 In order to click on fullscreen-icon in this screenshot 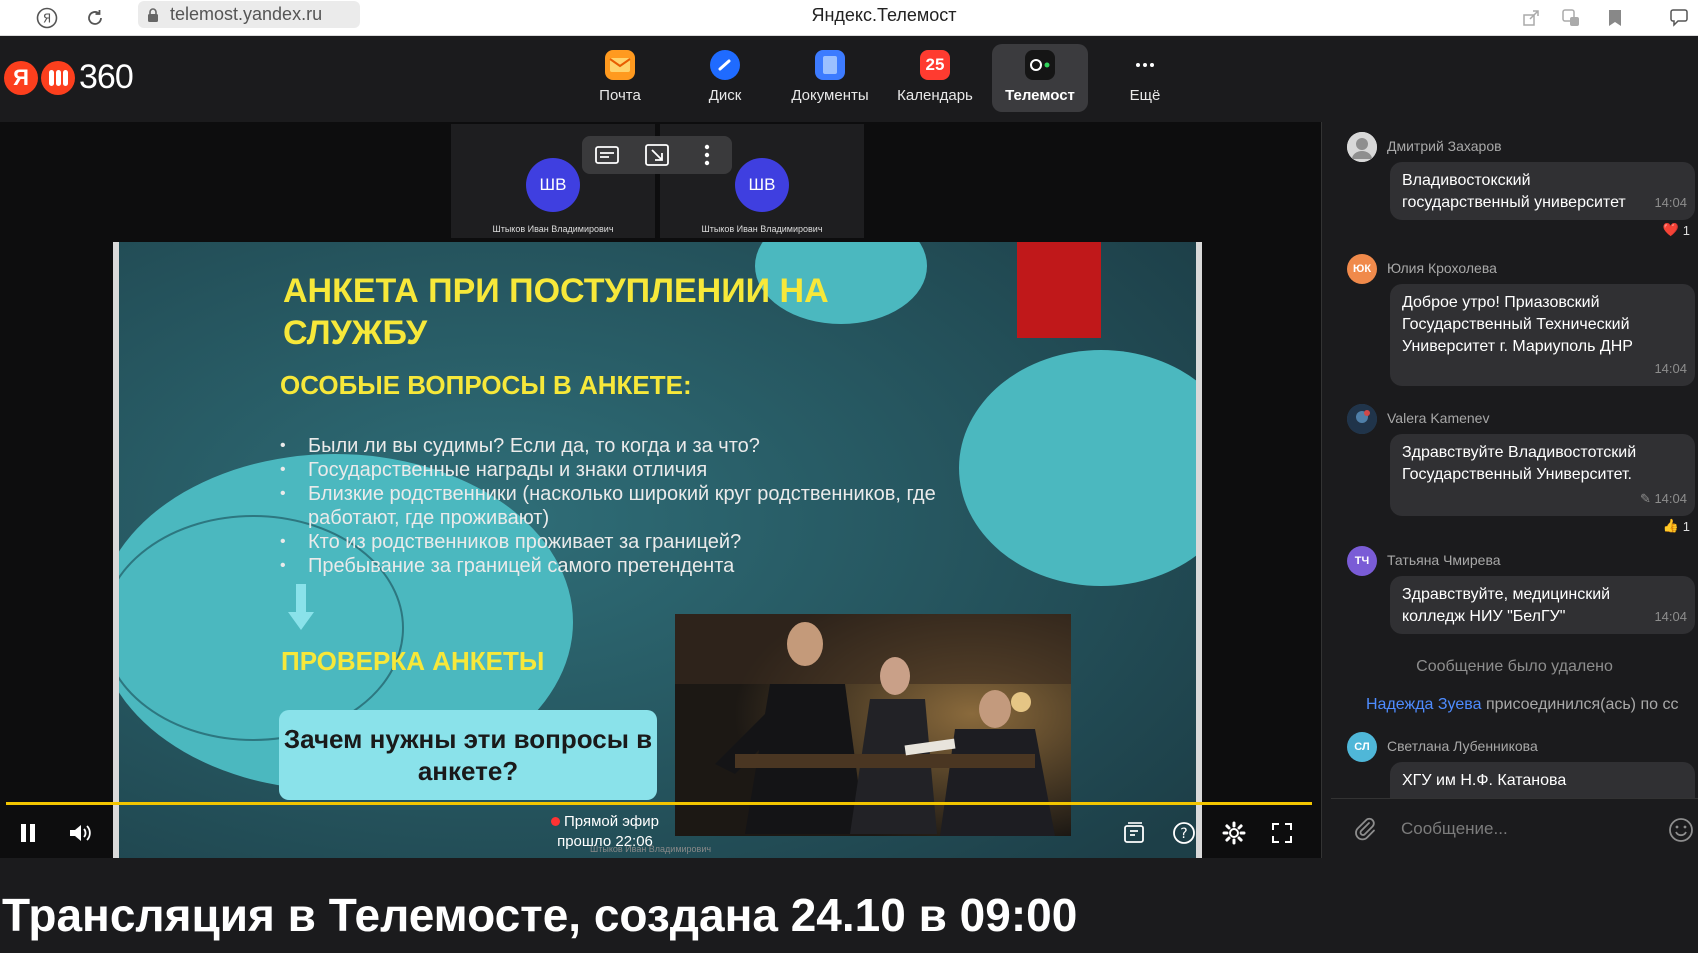, I will do `click(1282, 833)`.